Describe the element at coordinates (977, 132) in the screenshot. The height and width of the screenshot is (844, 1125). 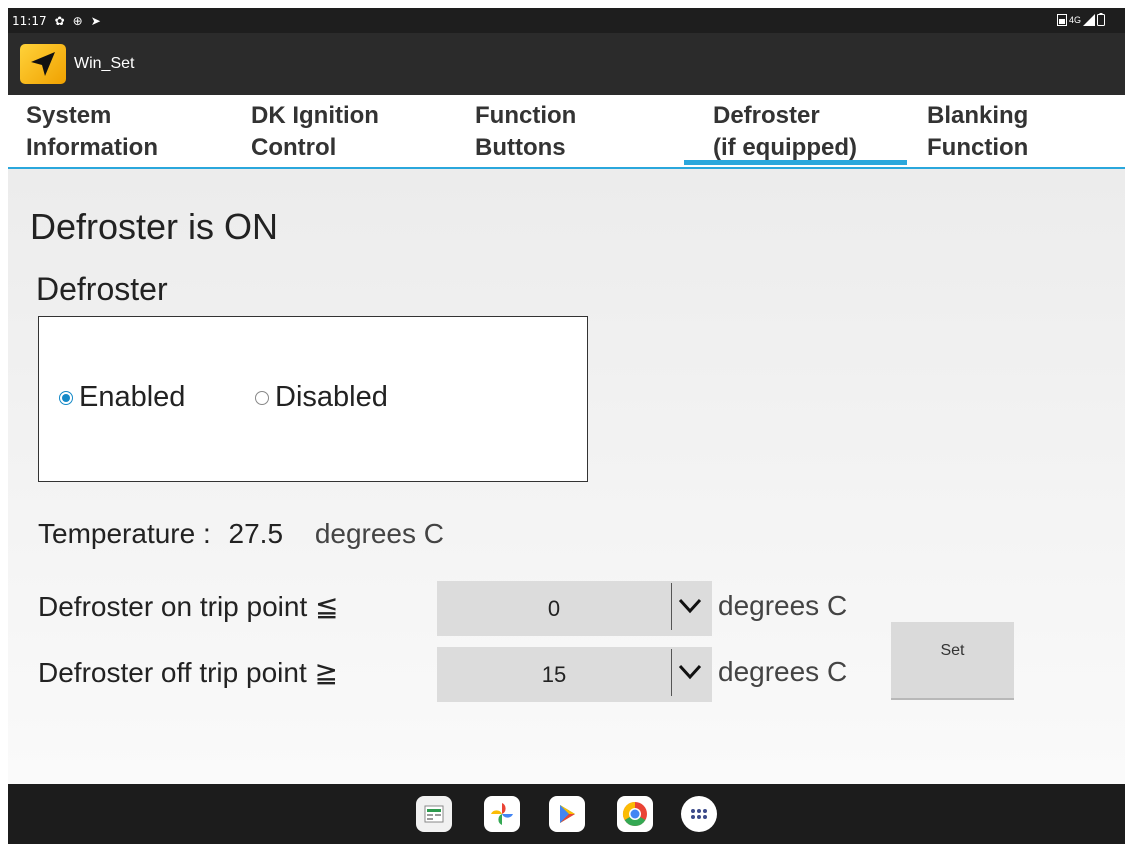
I see `tab-blanking-function: Blanking Function` at that location.